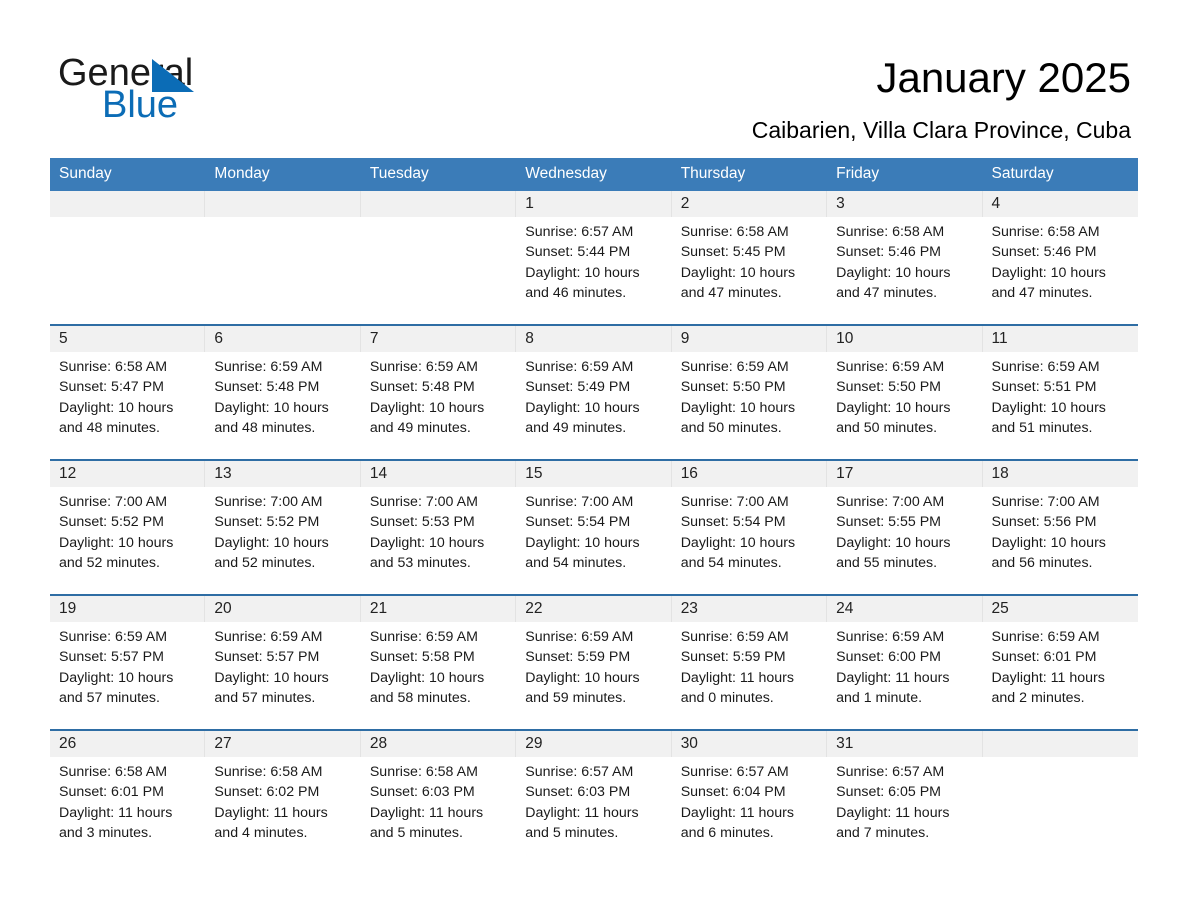  Describe the element at coordinates (731, 427) in the screenshot. I see `daylight-text-line2: and 50 minutes.` at that location.